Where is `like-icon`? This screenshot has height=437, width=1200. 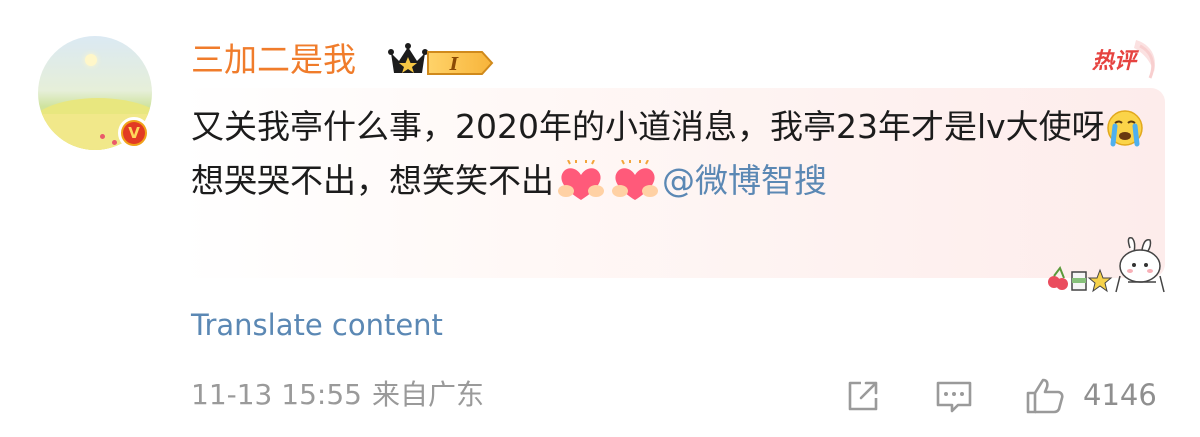
like-icon is located at coordinates (1045, 396).